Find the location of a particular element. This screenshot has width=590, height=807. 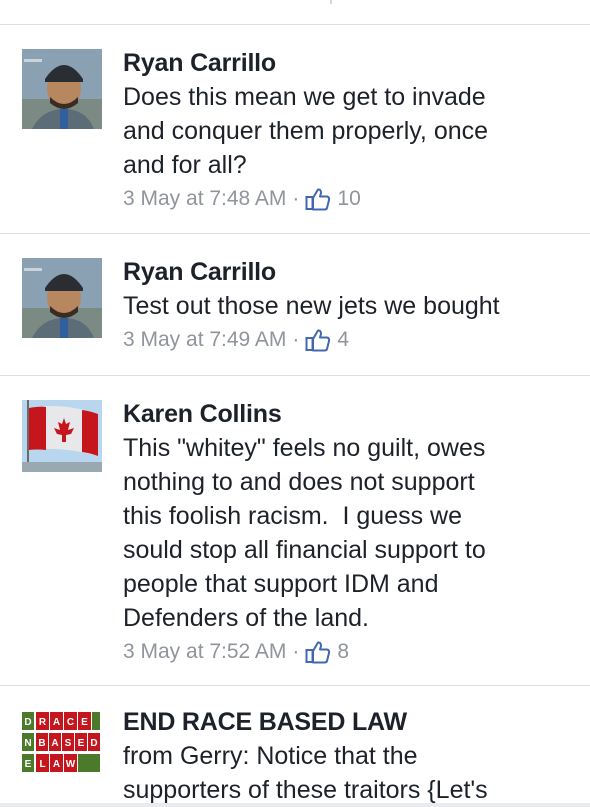

like-count: 4 is located at coordinates (343, 339).